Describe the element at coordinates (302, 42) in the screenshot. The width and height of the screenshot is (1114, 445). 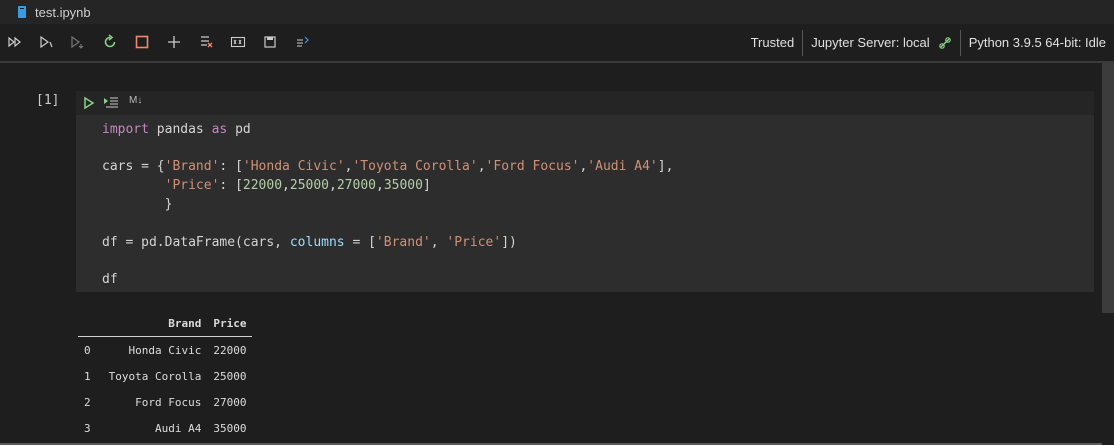
I see `export-icon` at that location.